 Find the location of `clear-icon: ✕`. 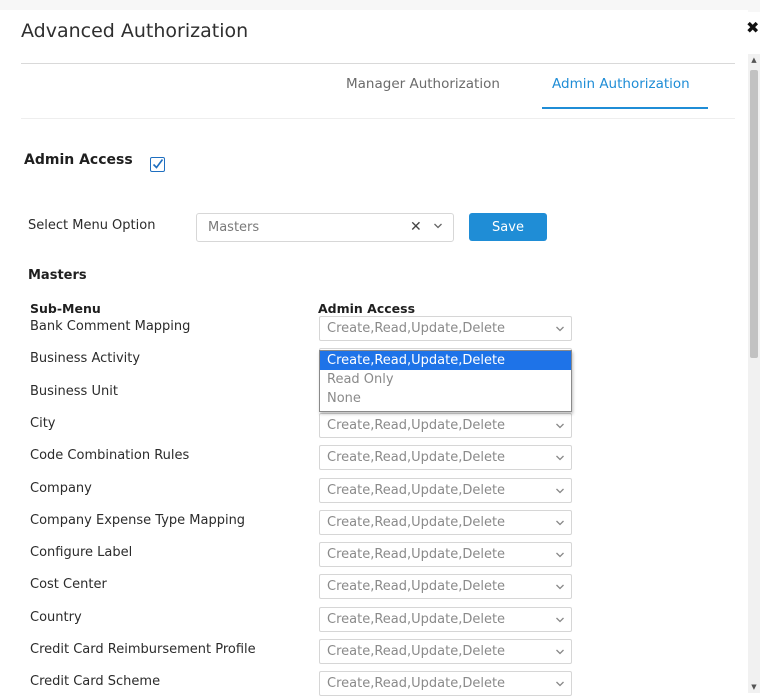

clear-icon: ✕ is located at coordinates (416, 227).